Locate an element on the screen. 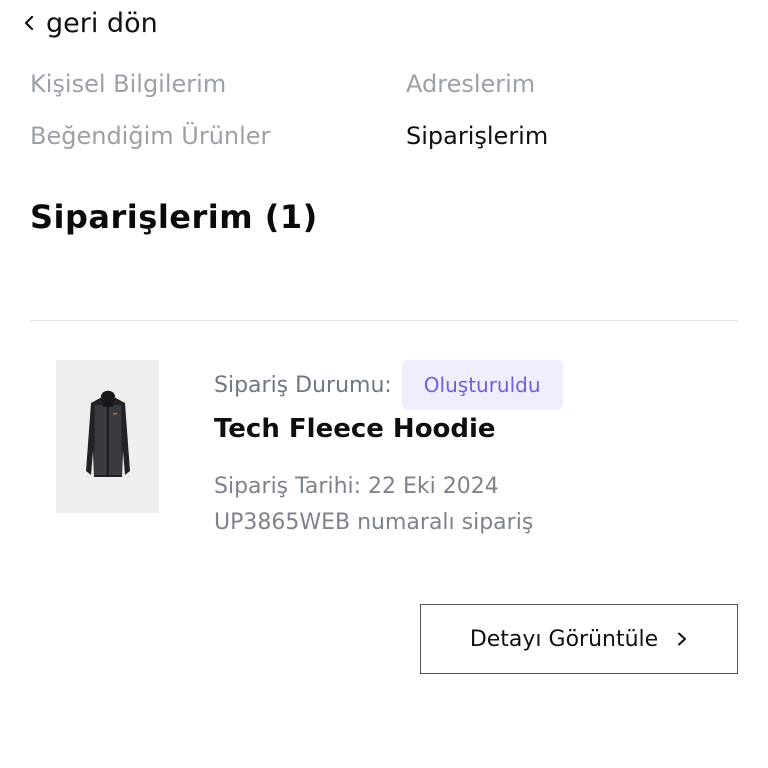 Image resolution: width=768 pixels, height=768 pixels. order-date: Sipariş Tarihi: 22 Eki 2024 is located at coordinates (356, 486).